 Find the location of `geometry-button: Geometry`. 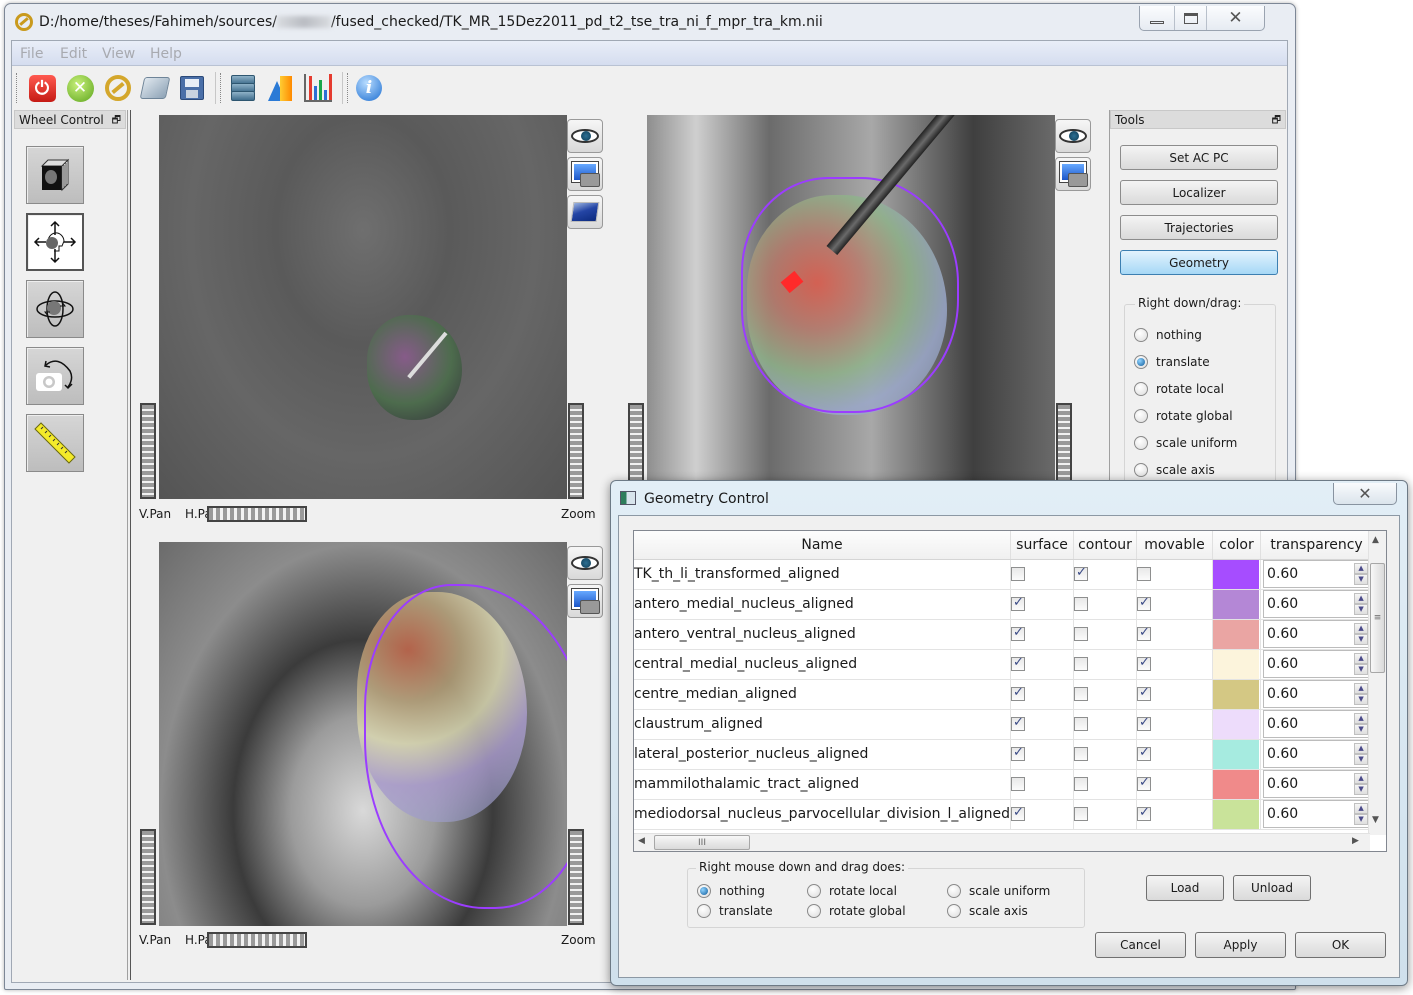

geometry-button: Geometry is located at coordinates (1199, 262).